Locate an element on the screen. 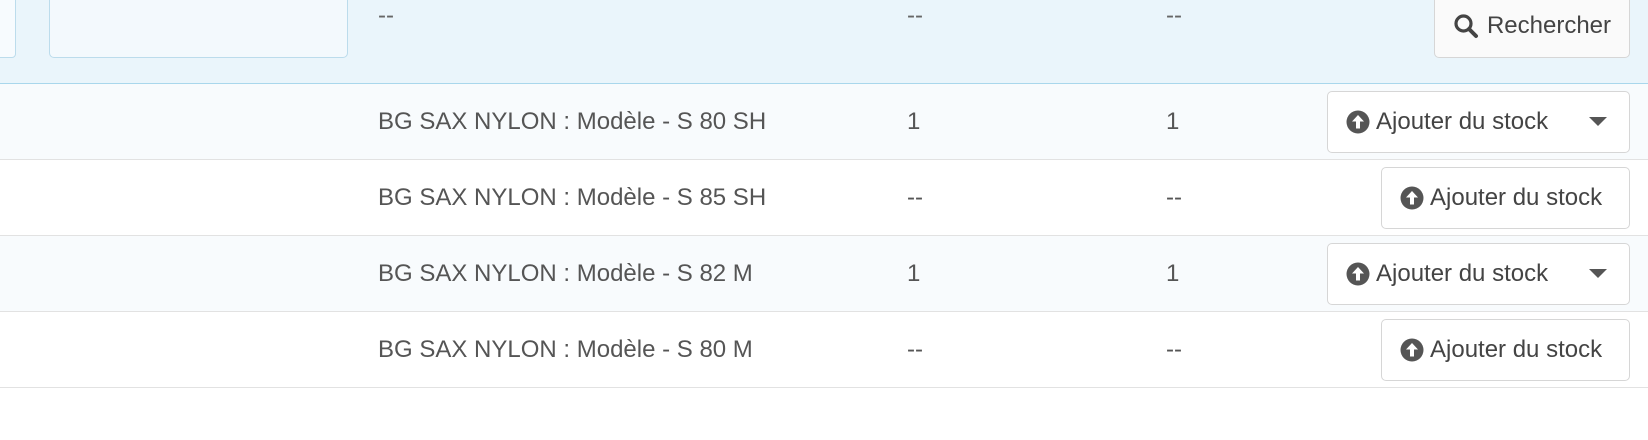  filter-qty2-placeholder: -- is located at coordinates (1174, 15).